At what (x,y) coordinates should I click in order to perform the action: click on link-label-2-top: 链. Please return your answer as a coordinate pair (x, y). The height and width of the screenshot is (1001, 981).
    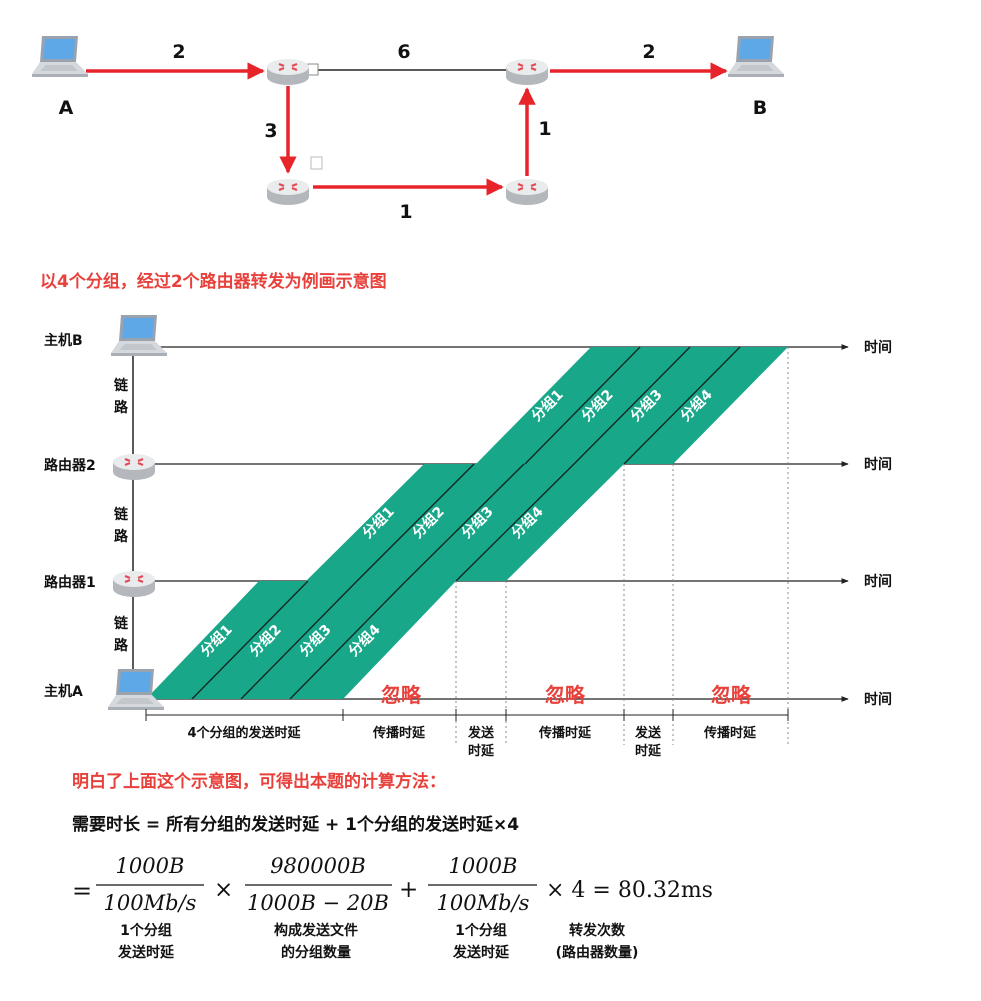
    Looking at the image, I should click on (121, 514).